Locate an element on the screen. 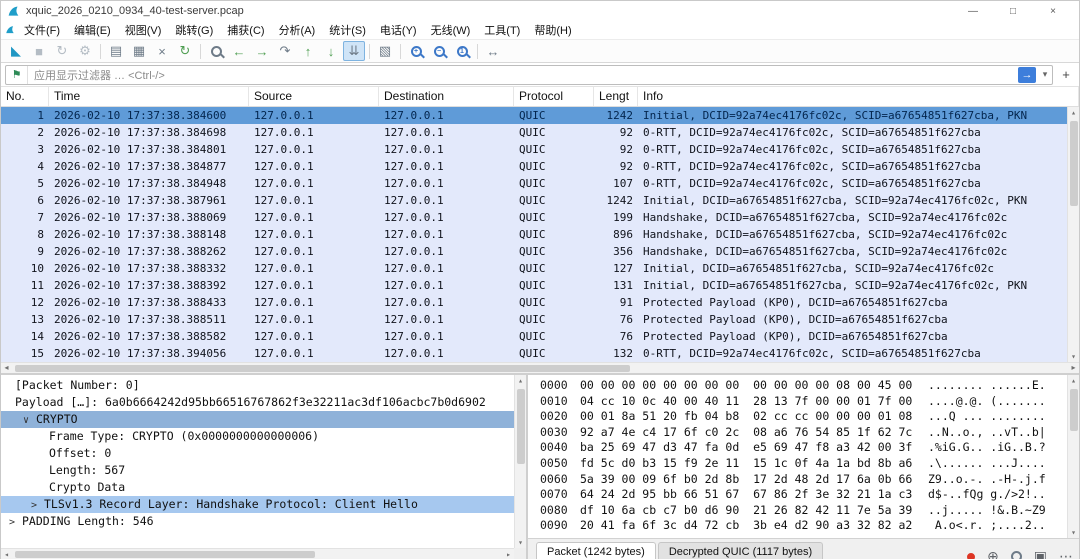  capture-options-icon: ⚙ is located at coordinates (85, 51).